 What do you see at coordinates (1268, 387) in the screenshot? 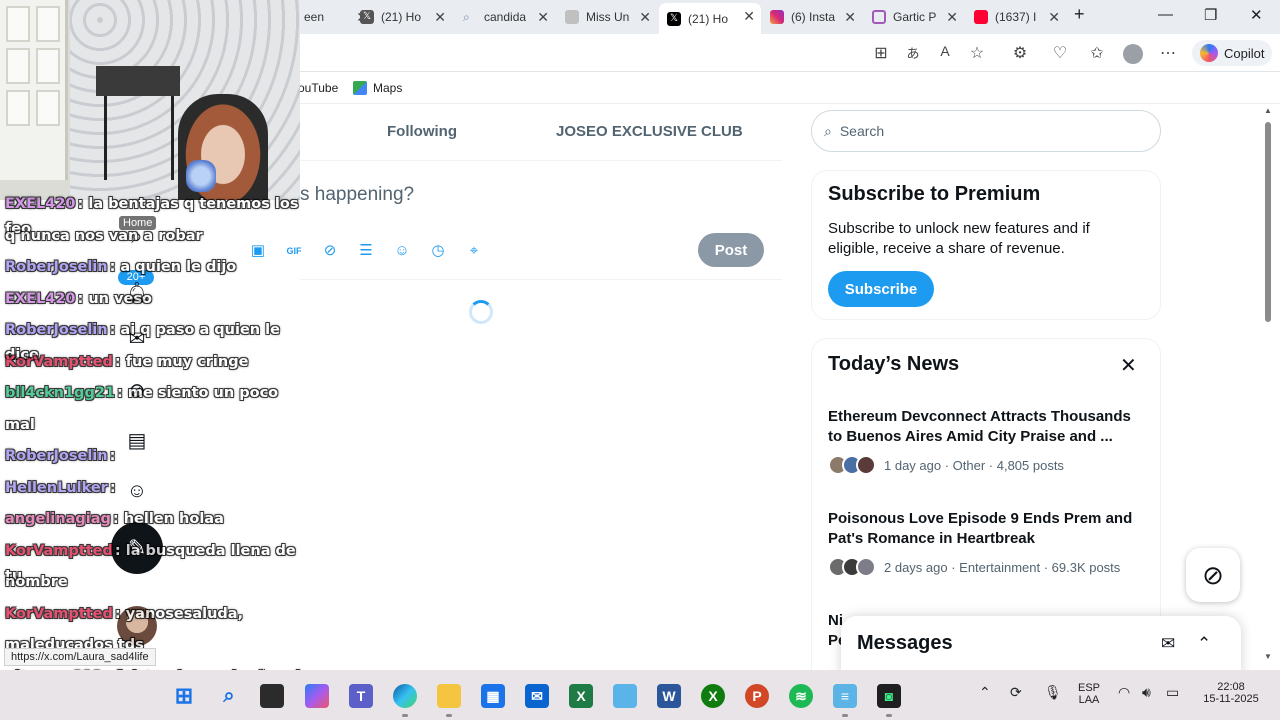
I see `scrollbar: ▲ ▼` at bounding box center [1268, 387].